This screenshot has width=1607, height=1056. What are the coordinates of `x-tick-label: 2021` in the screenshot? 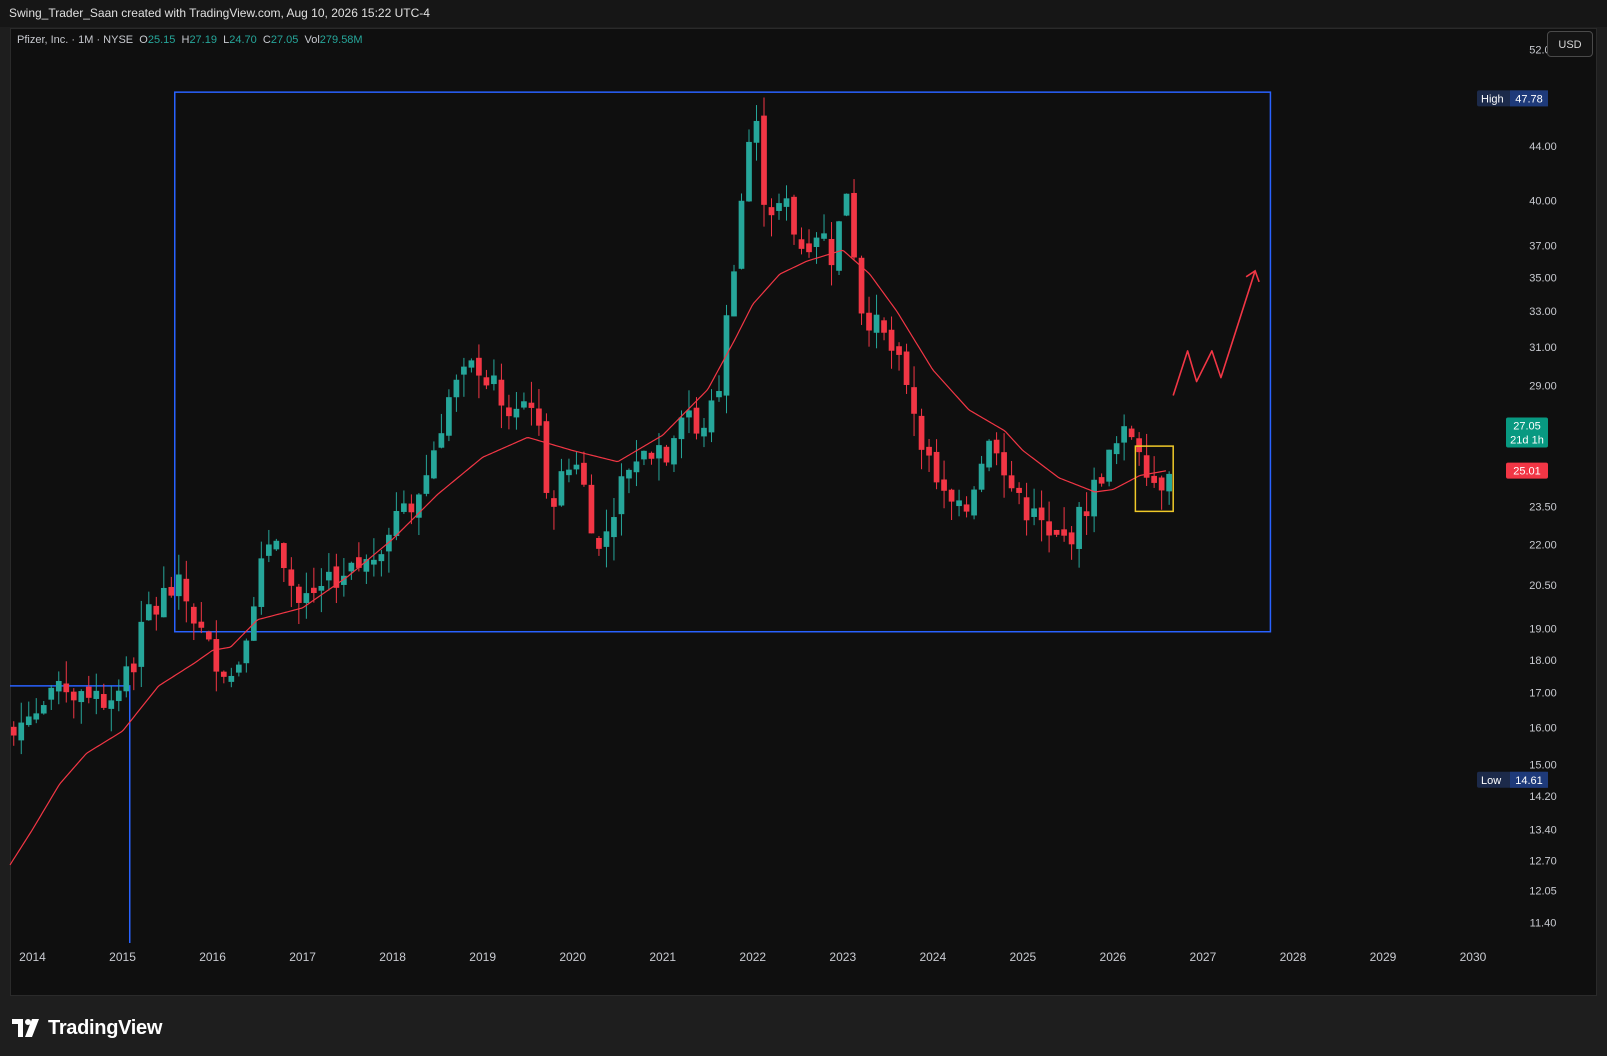 It's located at (662, 957).